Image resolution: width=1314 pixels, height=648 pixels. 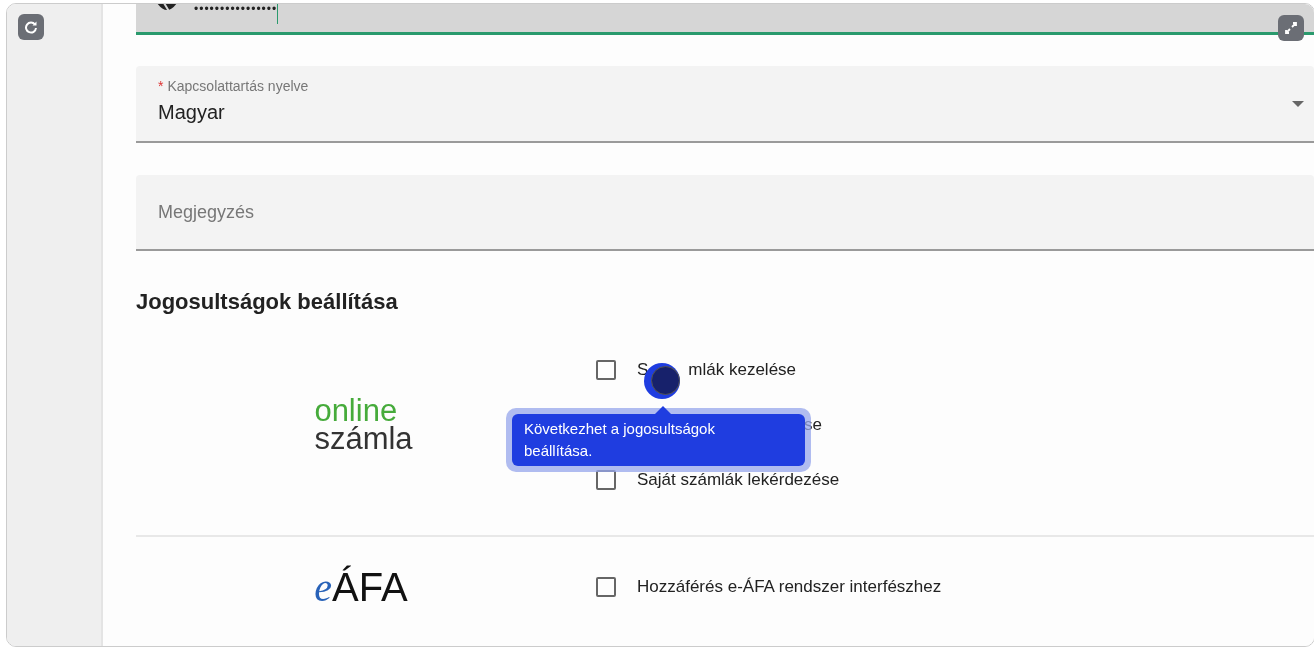 I want to click on field-label: Kapcsolattartás nyelve, so click(x=238, y=86).